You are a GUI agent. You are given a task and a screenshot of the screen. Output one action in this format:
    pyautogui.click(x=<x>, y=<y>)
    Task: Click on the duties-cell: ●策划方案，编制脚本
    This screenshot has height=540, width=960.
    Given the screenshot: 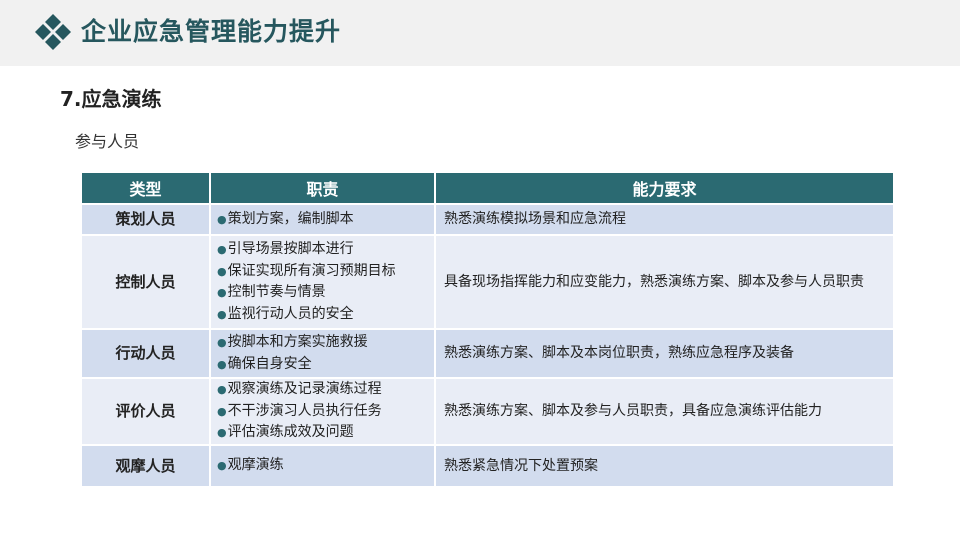 What is the action you would take?
    pyautogui.click(x=323, y=219)
    